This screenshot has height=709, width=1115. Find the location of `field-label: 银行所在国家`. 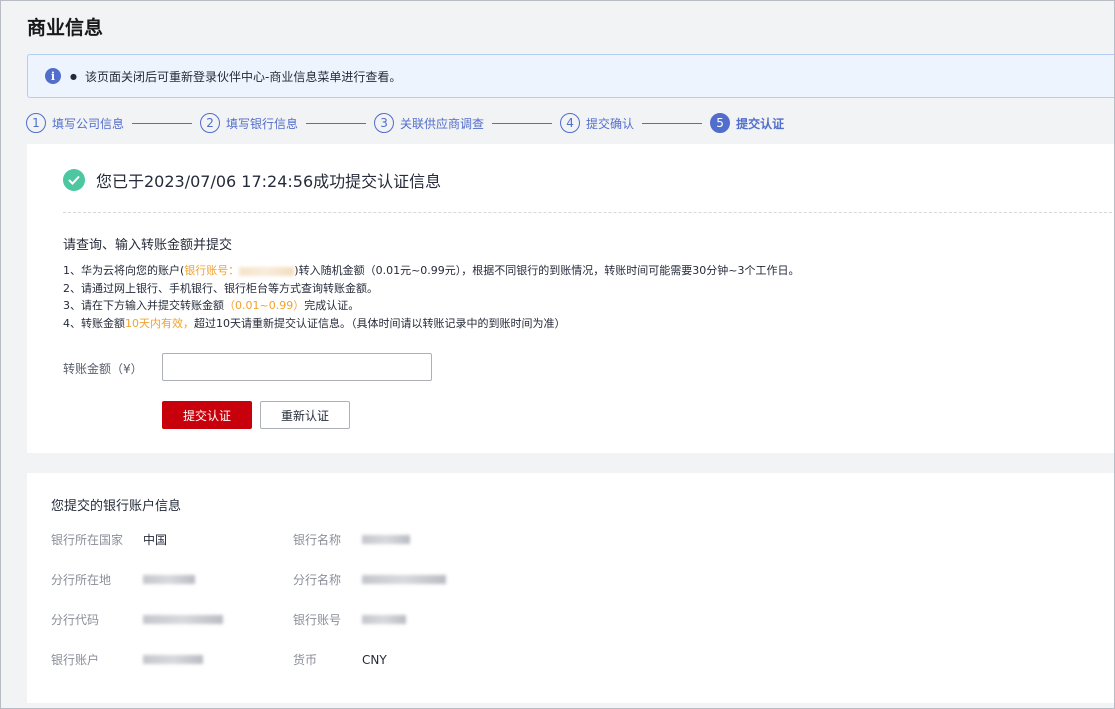

field-label: 银行所在国家 is located at coordinates (87, 540).